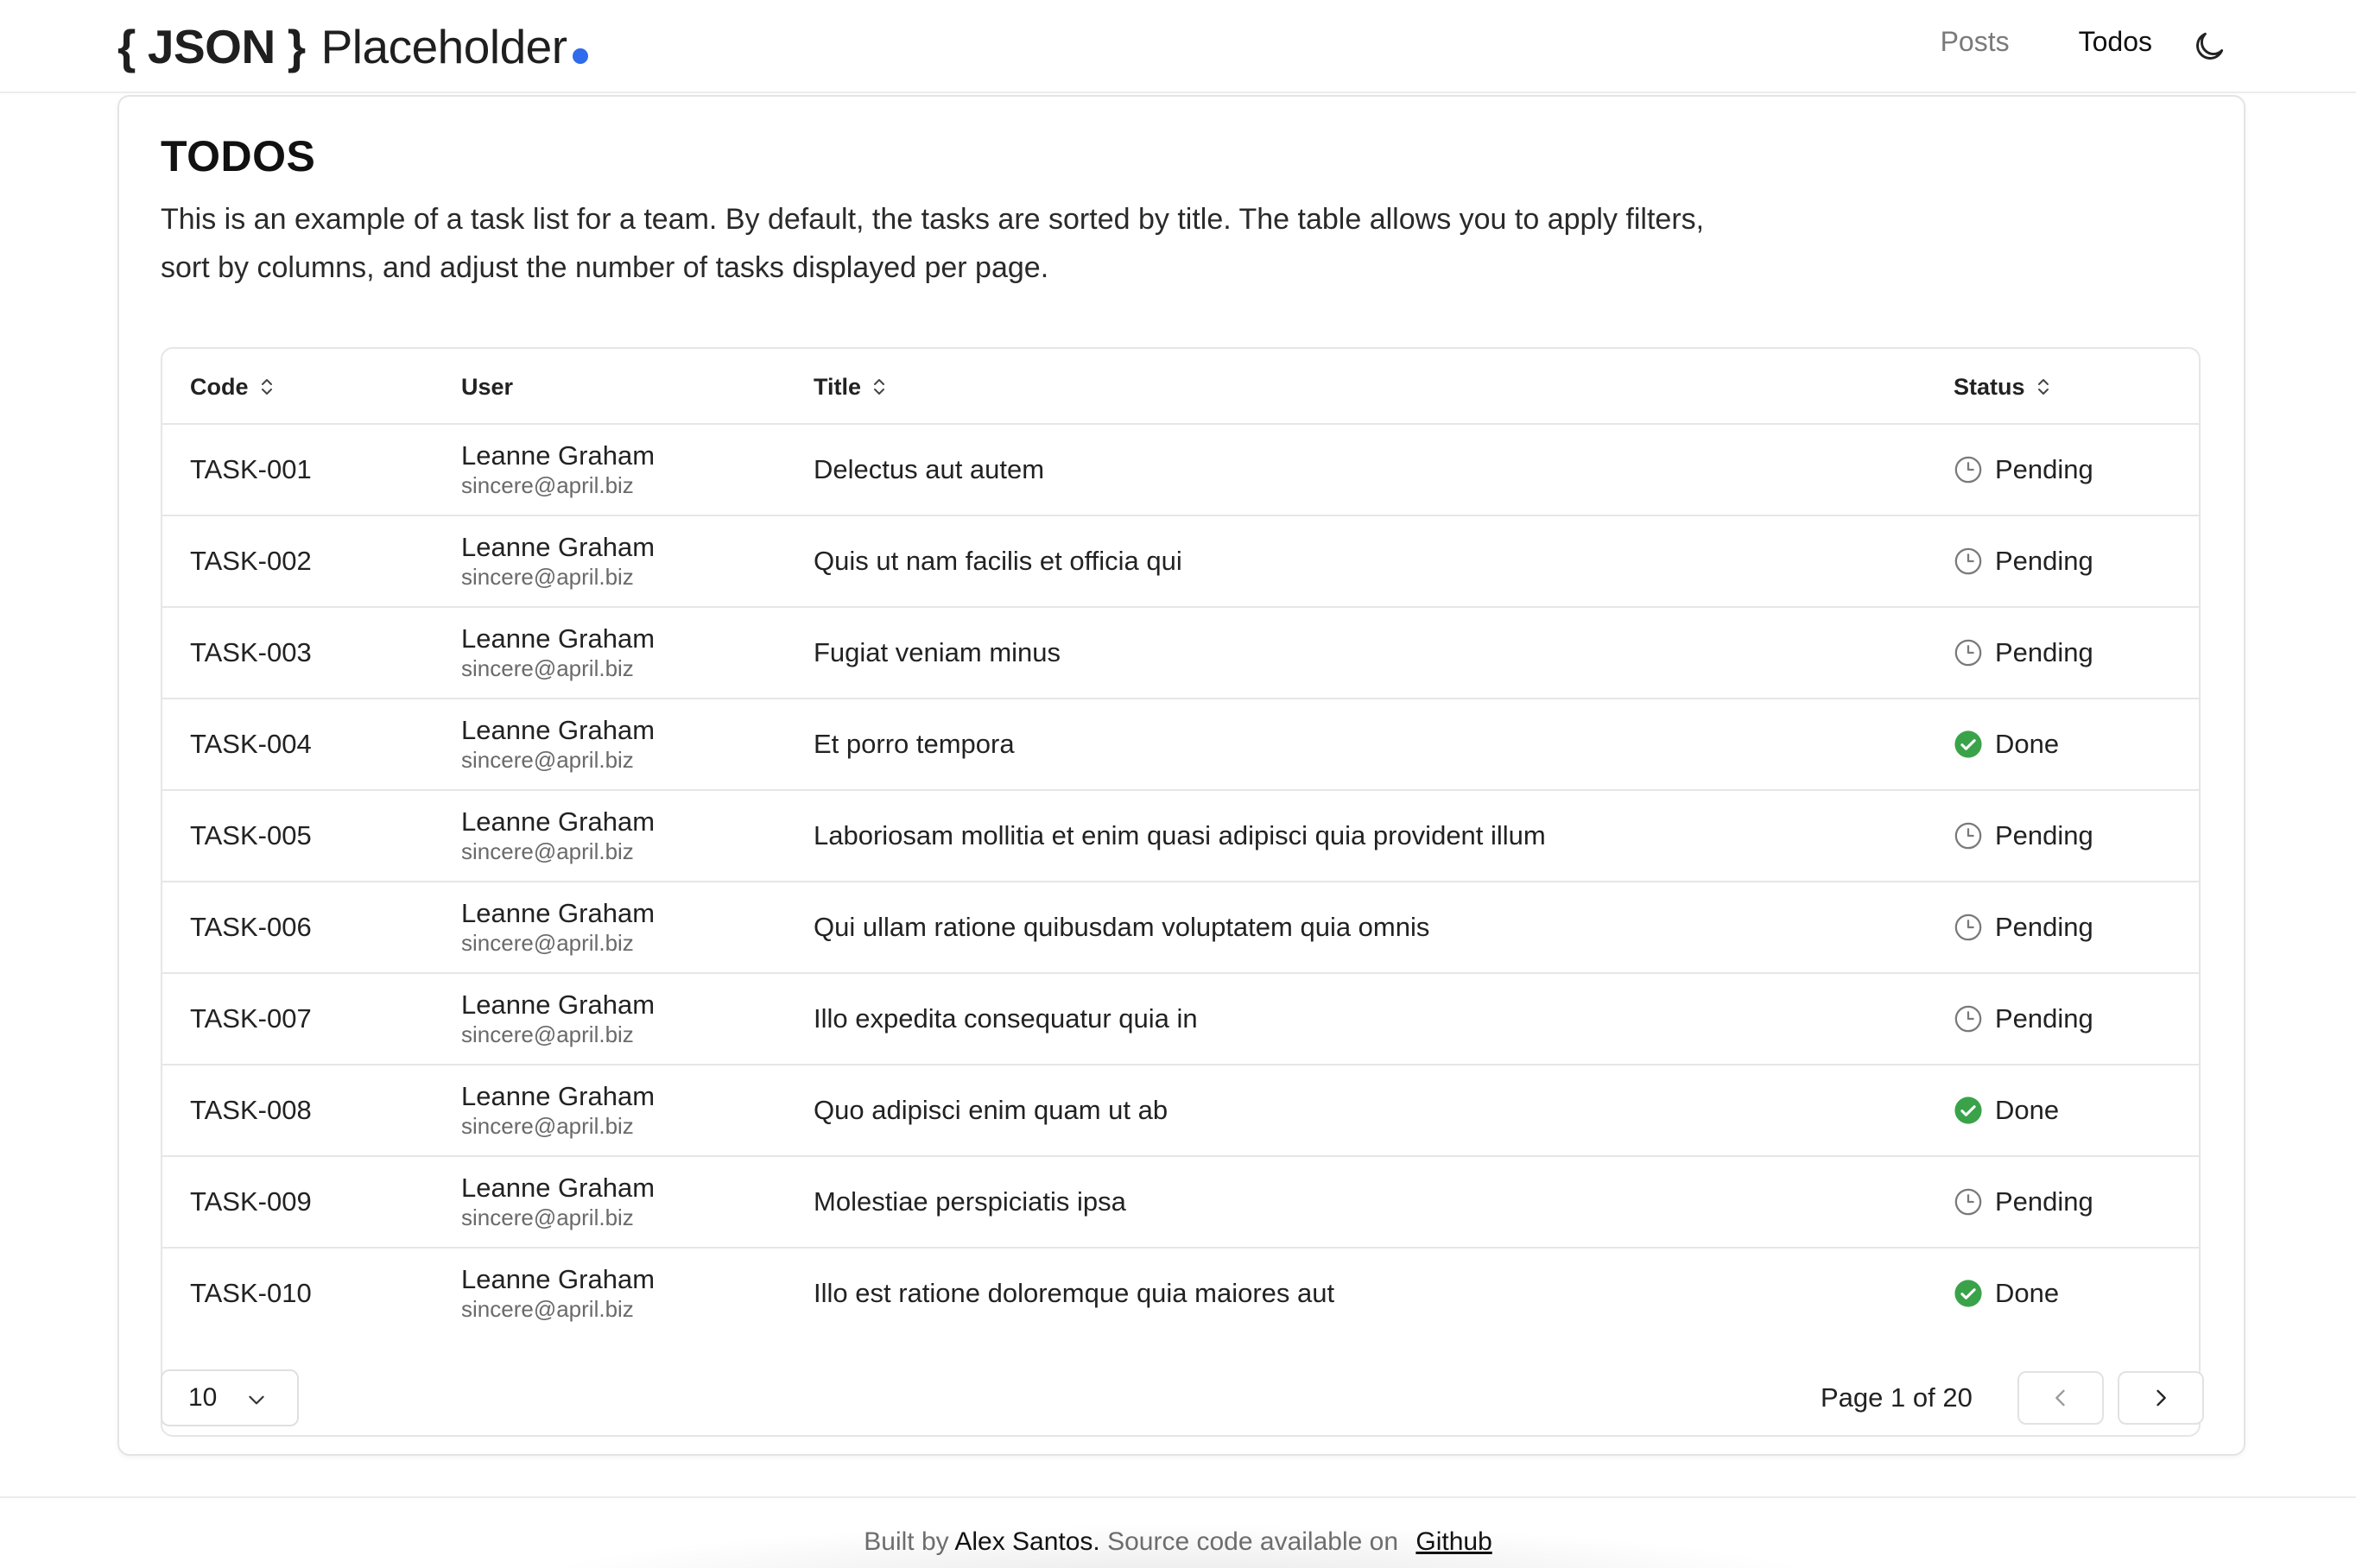 This screenshot has height=1568, width=2356. I want to click on task-code: TASK-008, so click(251, 1110).